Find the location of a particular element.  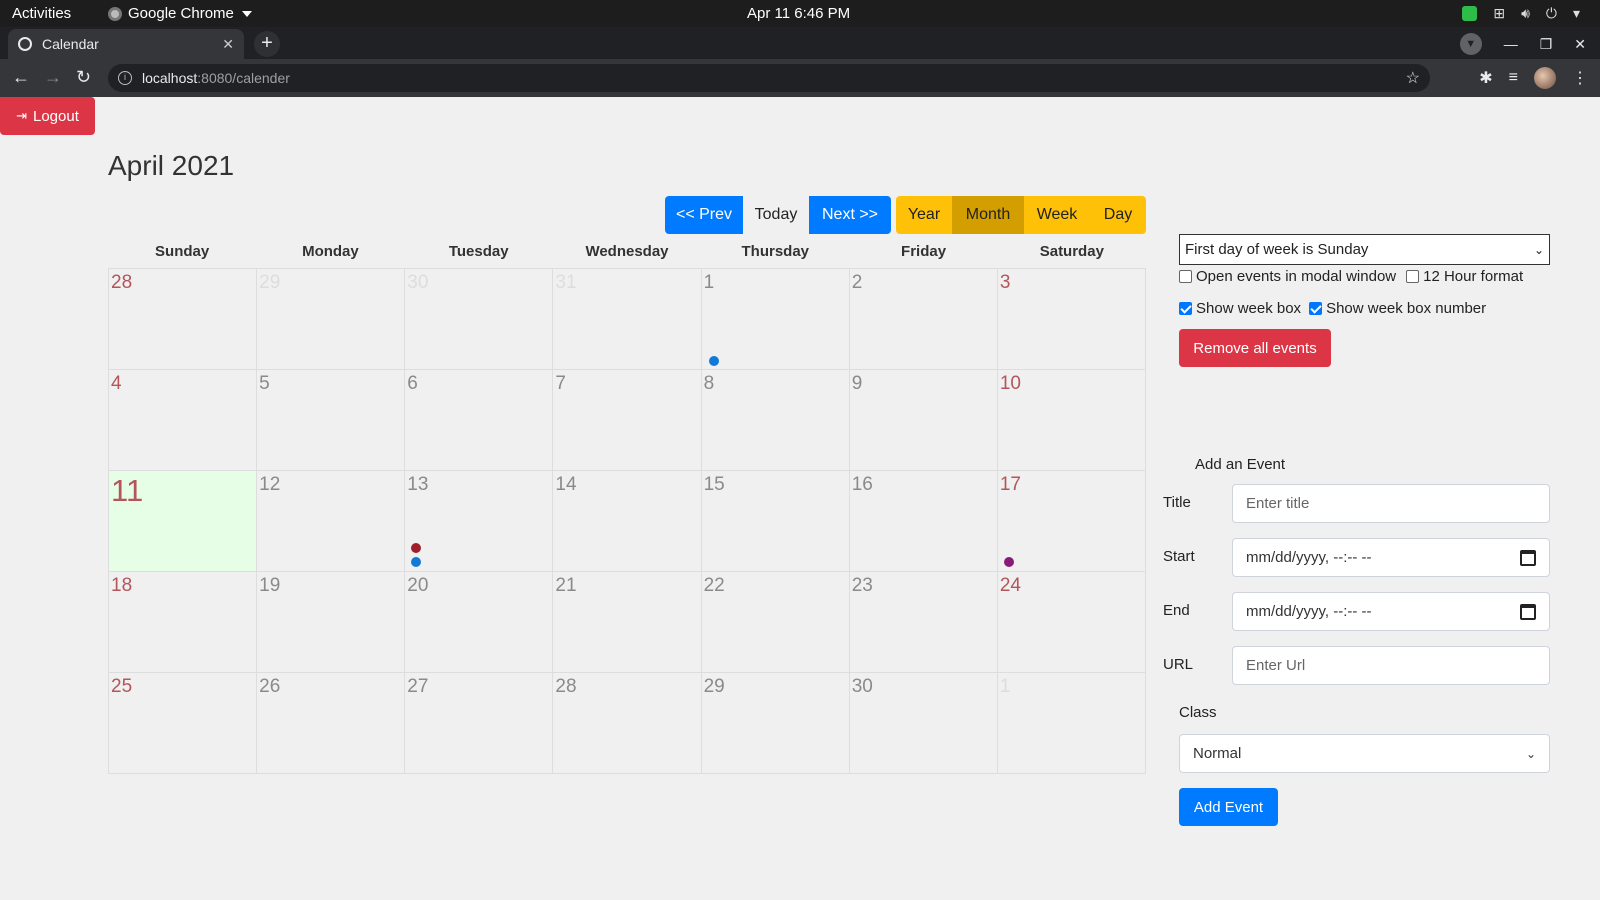

view-day-button: Day is located at coordinates (1118, 215).